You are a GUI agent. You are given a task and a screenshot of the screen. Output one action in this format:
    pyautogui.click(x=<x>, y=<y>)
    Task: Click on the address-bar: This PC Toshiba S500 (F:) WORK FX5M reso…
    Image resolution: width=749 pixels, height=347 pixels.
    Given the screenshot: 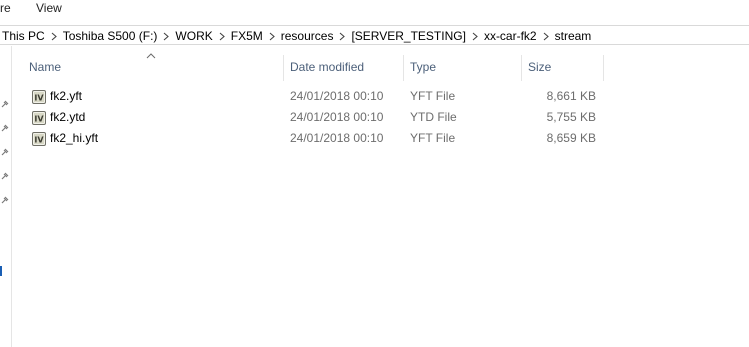 What is the action you would take?
    pyautogui.click(x=374, y=35)
    